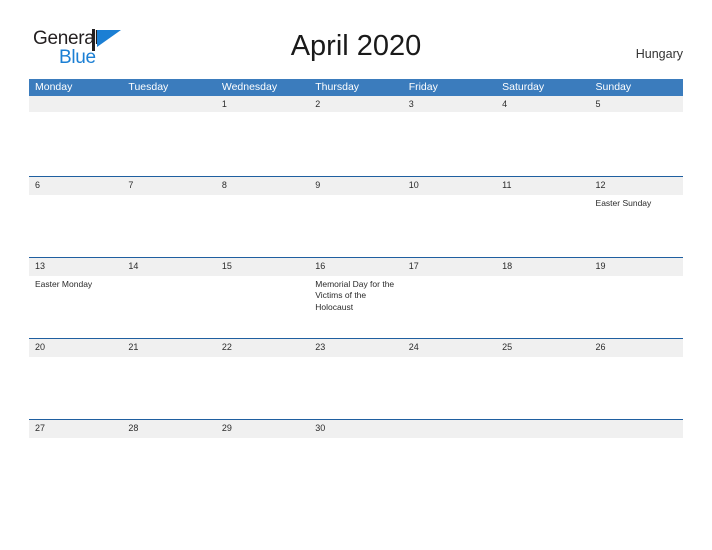 The height and width of the screenshot is (550, 712). I want to click on day-number: 10, so click(449, 186).